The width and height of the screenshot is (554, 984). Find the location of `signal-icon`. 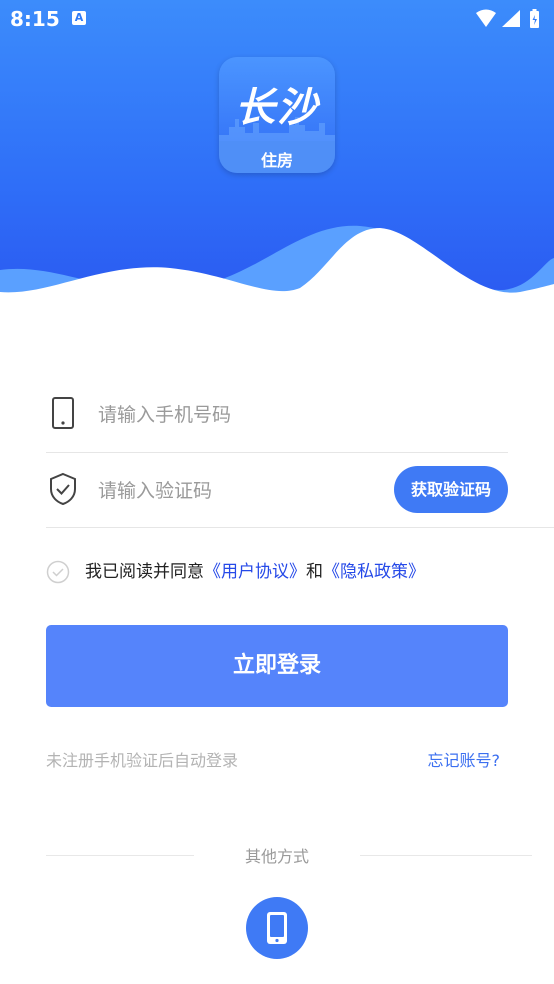

signal-icon is located at coordinates (511, 18).